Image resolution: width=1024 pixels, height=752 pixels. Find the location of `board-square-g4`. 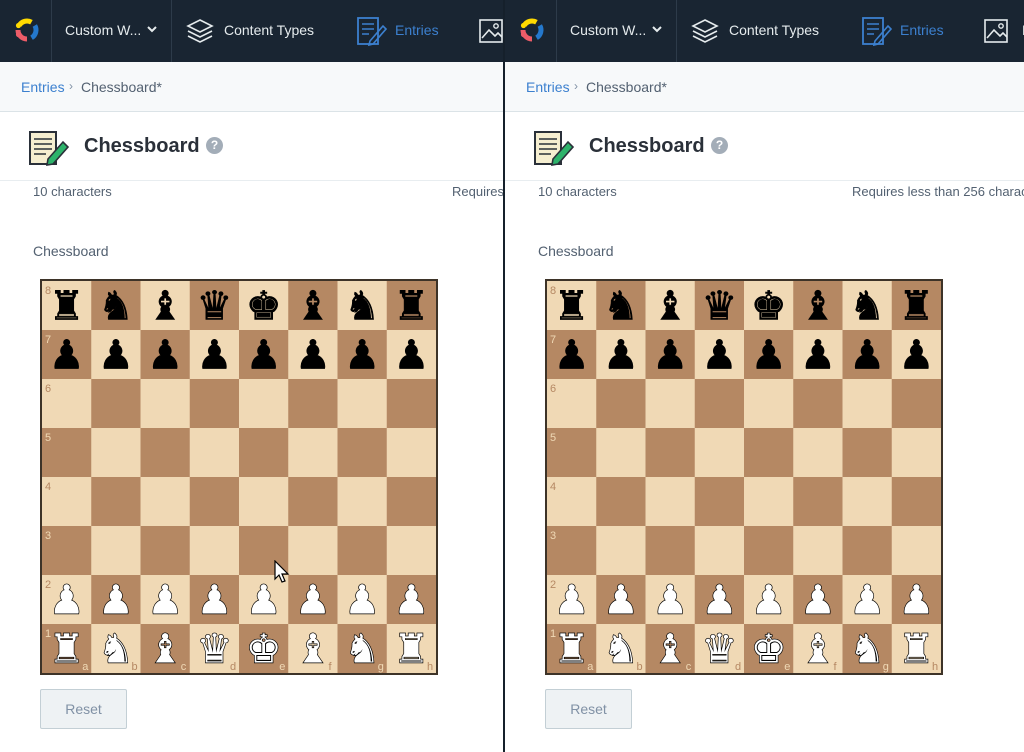

board-square-g4 is located at coordinates (362, 502).